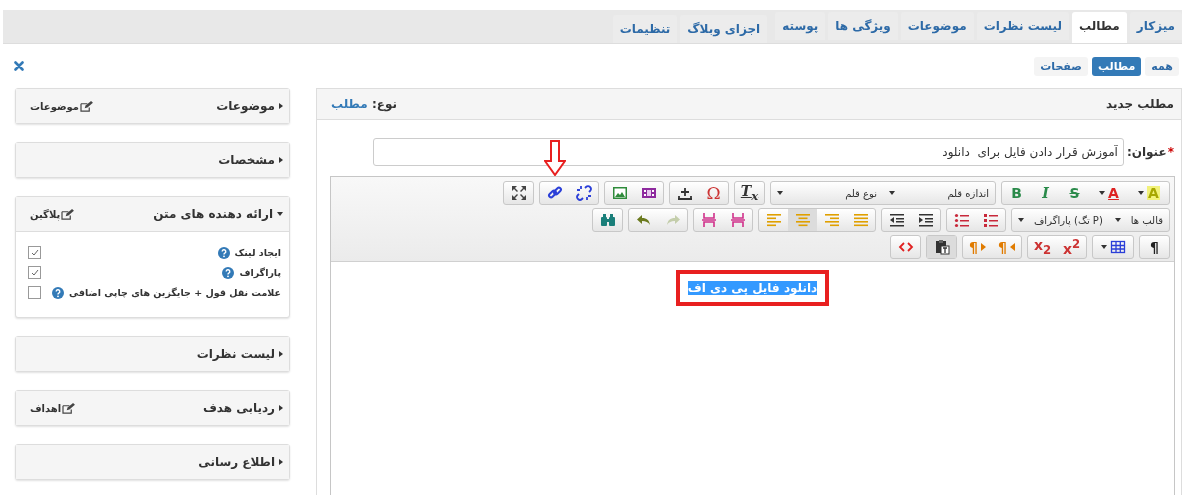 This screenshot has width=1182, height=495. Describe the element at coordinates (802, 220) in the screenshot. I see `align-center-icon` at that location.